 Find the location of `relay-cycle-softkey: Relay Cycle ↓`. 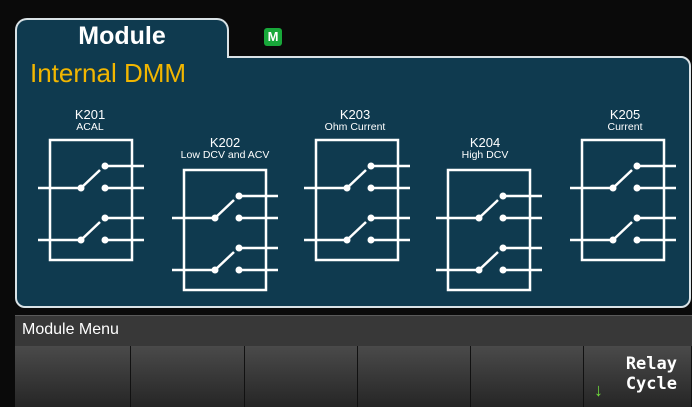

relay-cycle-softkey: Relay Cycle ↓ is located at coordinates (638, 376).